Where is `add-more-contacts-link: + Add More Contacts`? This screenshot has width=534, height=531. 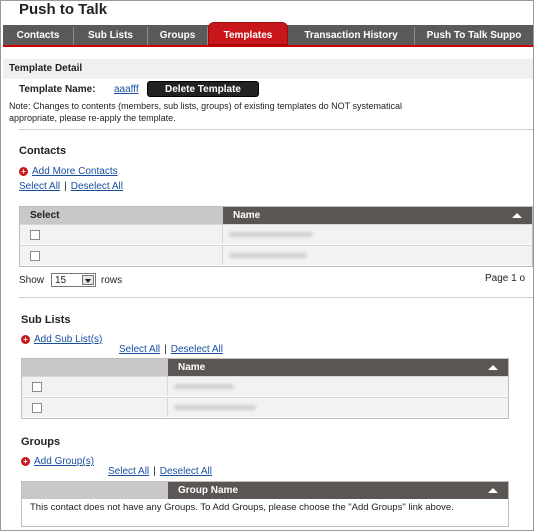
add-more-contacts-link: + Add More Contacts is located at coordinates (68, 171).